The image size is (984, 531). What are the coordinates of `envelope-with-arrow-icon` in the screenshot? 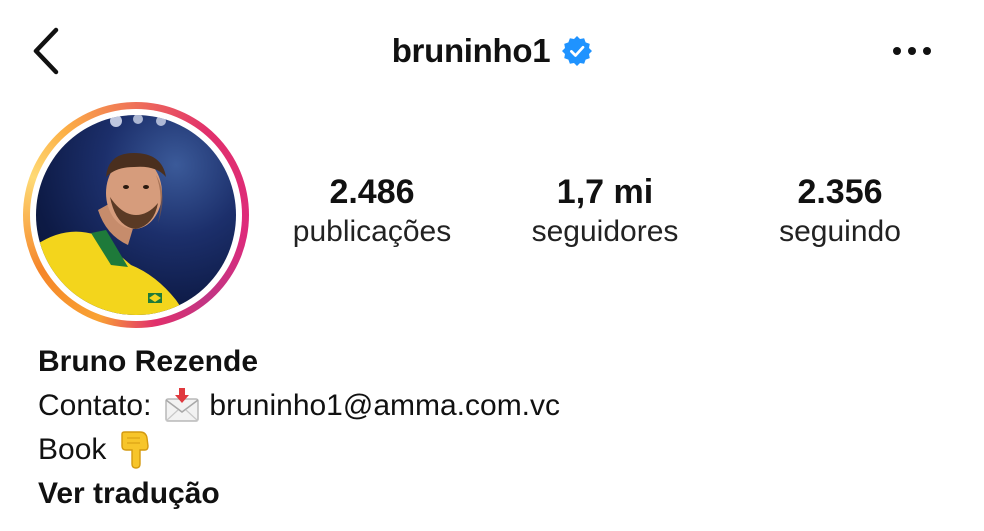 It's located at (182, 405).